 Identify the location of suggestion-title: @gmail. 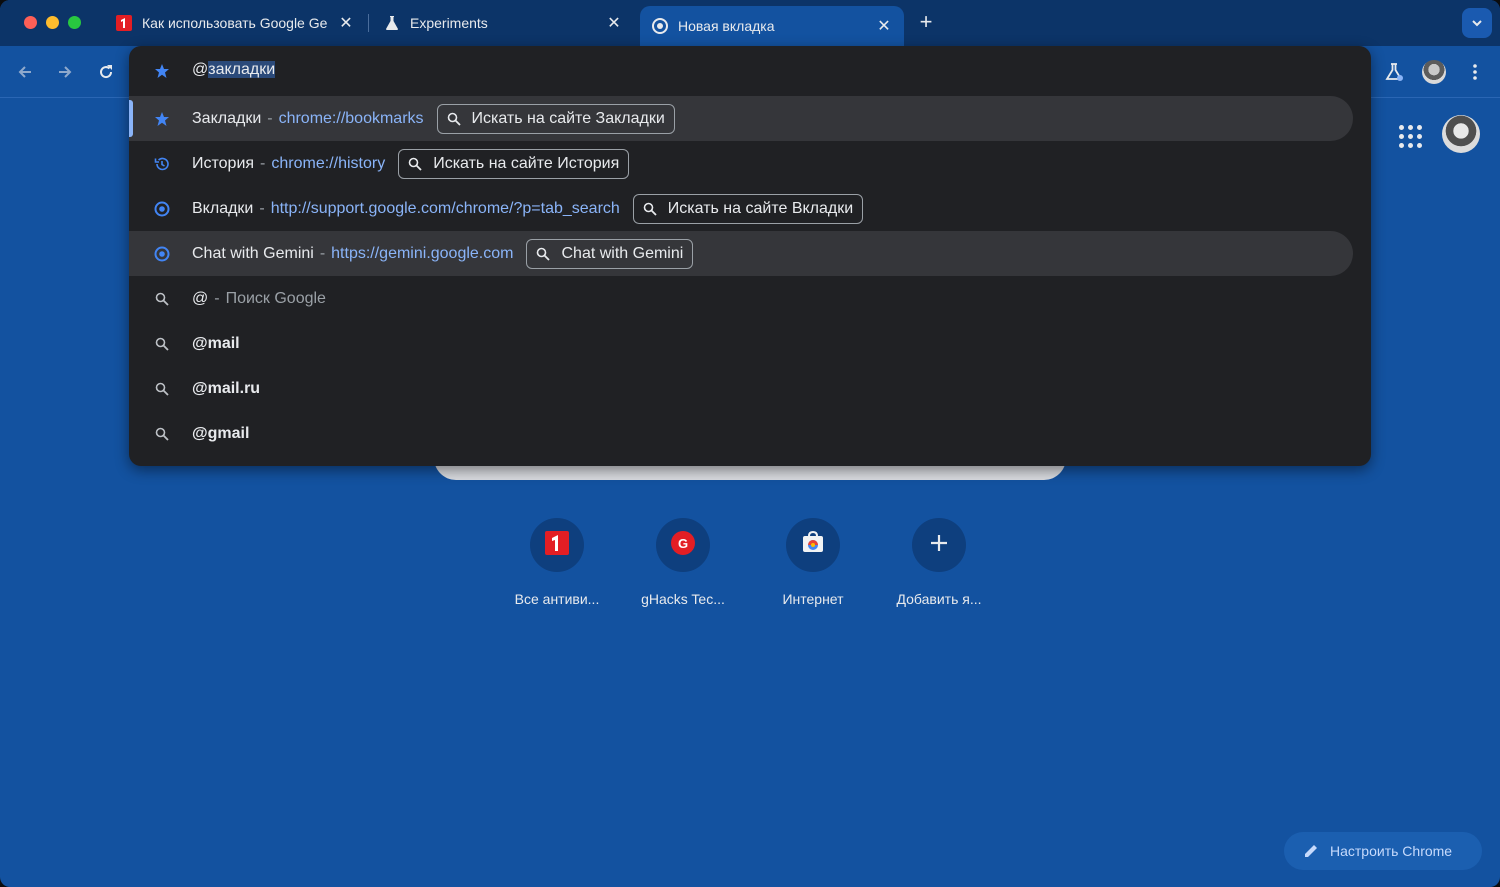
(221, 433).